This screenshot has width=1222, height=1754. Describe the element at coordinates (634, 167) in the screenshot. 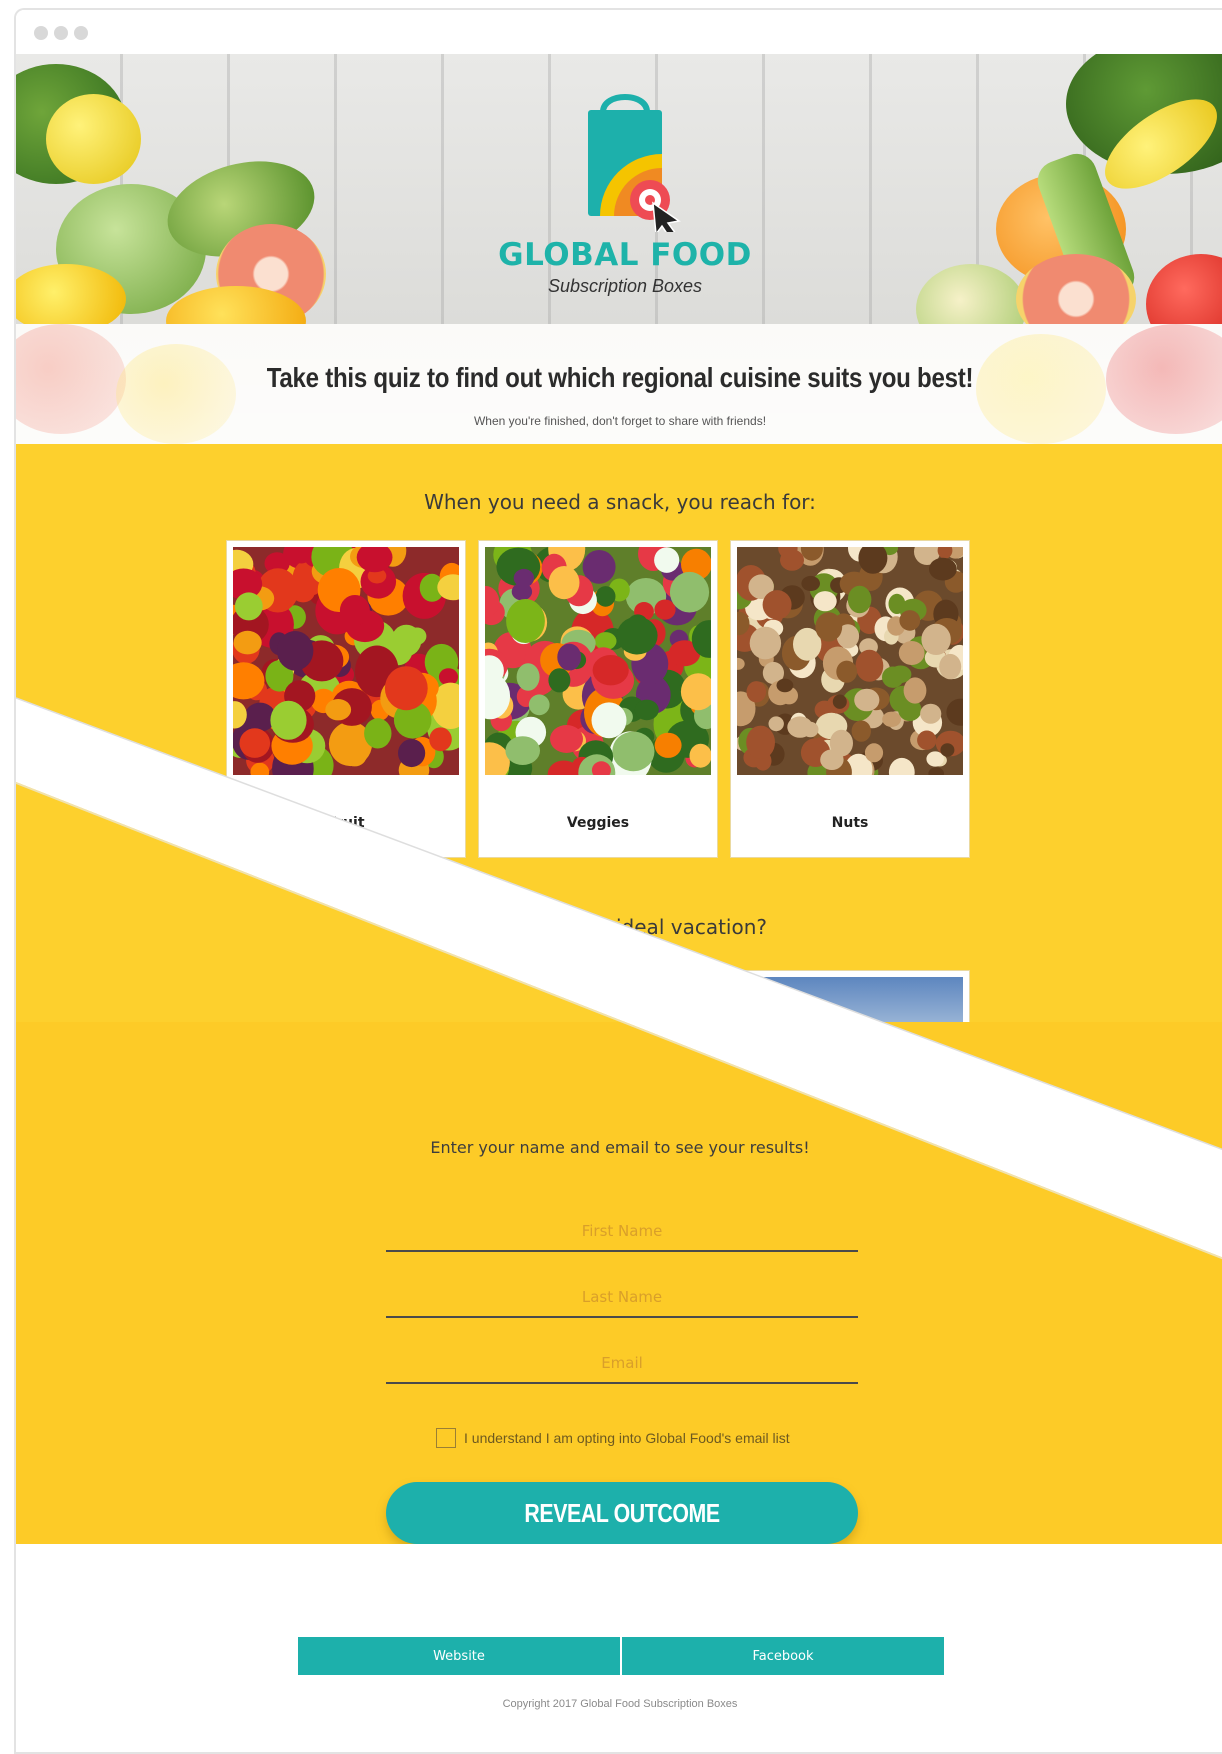

I see `shopping-bag-icon` at that location.